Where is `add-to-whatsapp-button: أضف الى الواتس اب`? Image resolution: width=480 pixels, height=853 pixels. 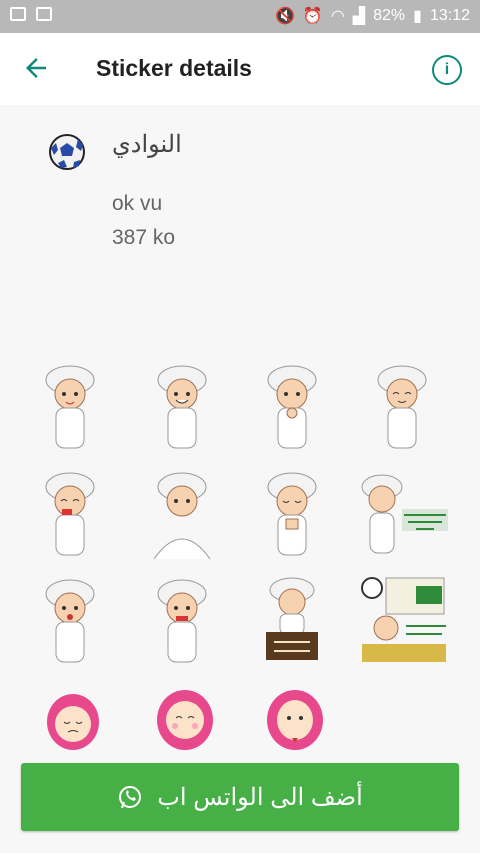 add-to-whatsapp-button: أضف الى الواتس اب is located at coordinates (240, 797).